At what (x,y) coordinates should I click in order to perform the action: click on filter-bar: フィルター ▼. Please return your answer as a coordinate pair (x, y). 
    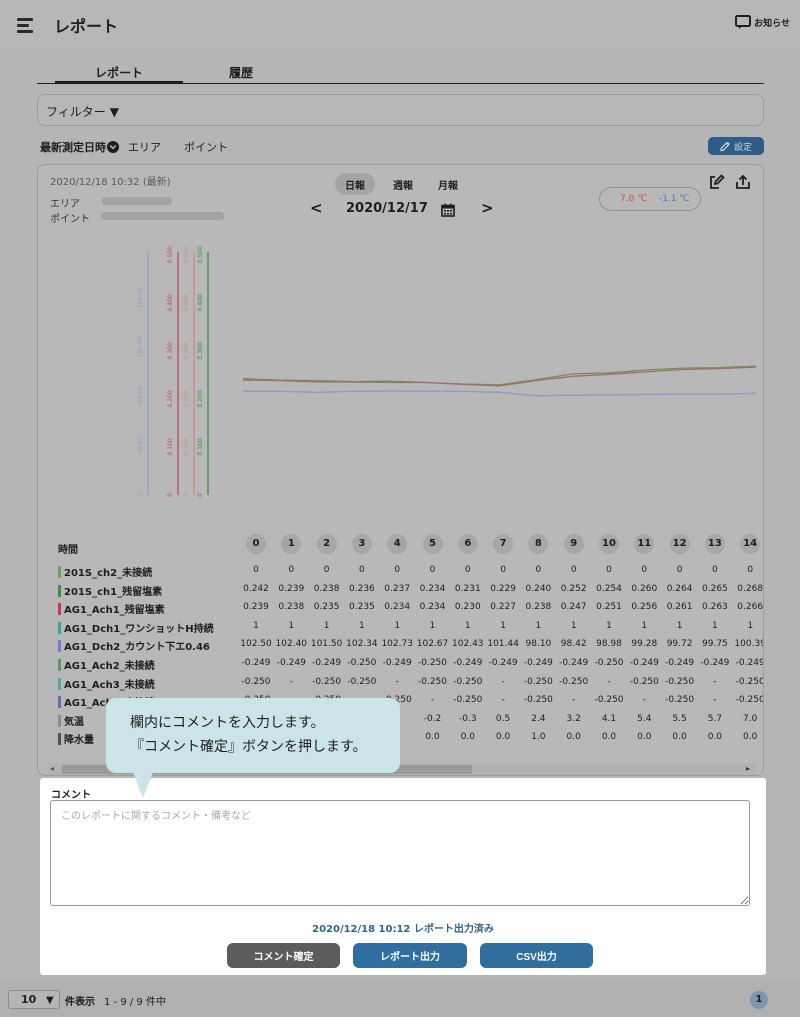
    Looking at the image, I should click on (400, 110).